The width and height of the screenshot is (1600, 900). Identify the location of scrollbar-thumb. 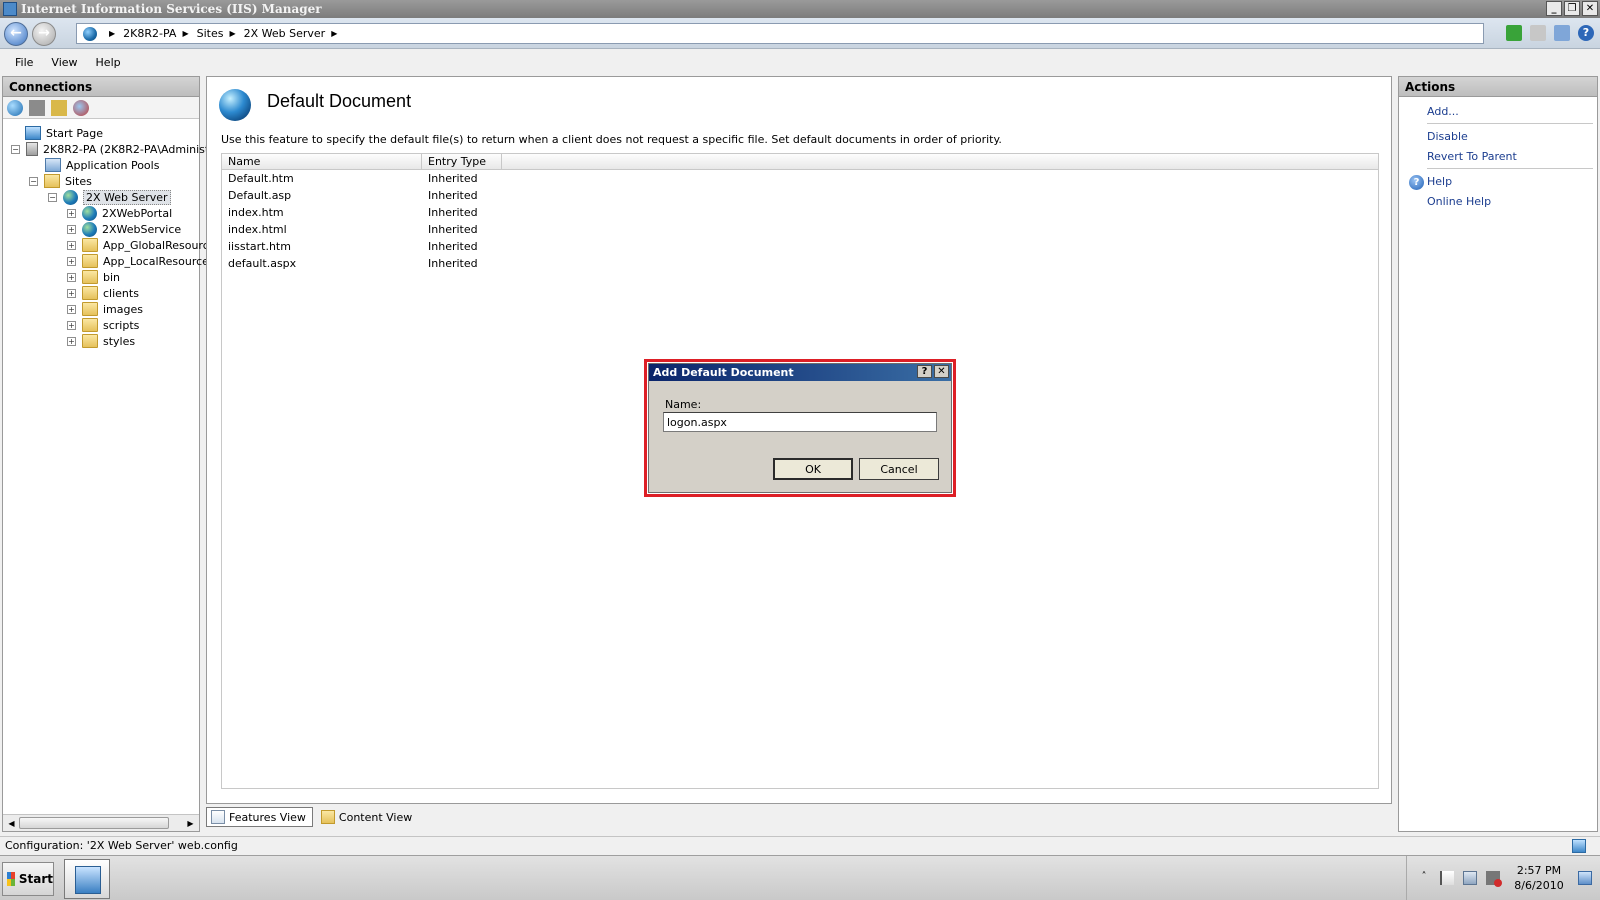
(94, 823).